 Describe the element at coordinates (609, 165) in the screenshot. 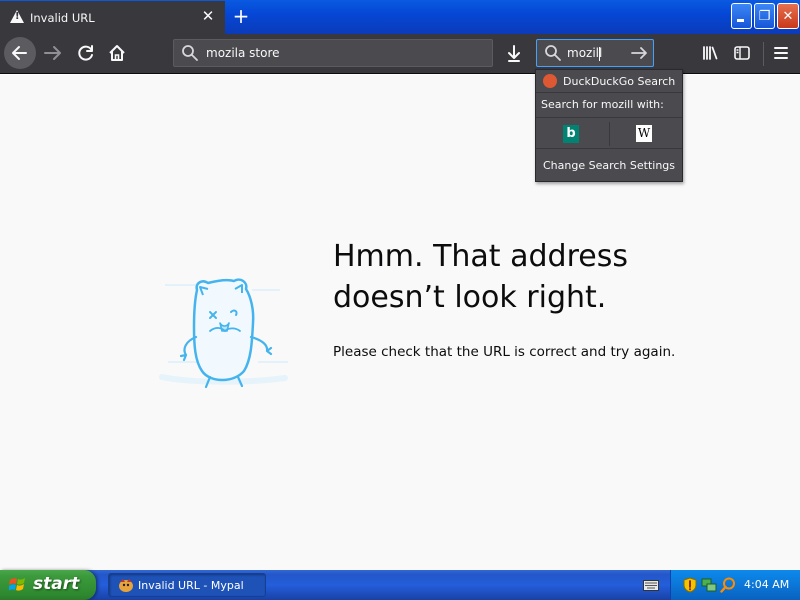

I see `change-search-settings-button: Change Search Settings` at that location.